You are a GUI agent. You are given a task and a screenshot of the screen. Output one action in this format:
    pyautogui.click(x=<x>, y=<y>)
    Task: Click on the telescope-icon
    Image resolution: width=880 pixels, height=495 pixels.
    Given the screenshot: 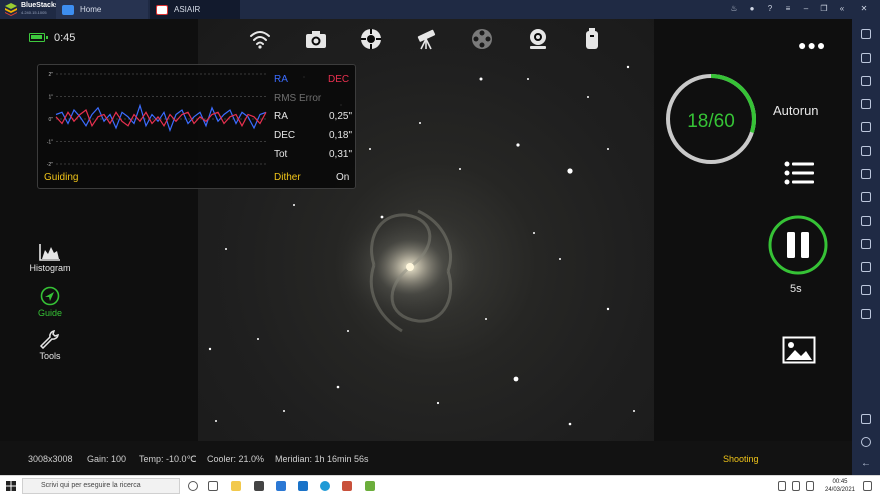 What is the action you would take?
    pyautogui.click(x=427, y=39)
    